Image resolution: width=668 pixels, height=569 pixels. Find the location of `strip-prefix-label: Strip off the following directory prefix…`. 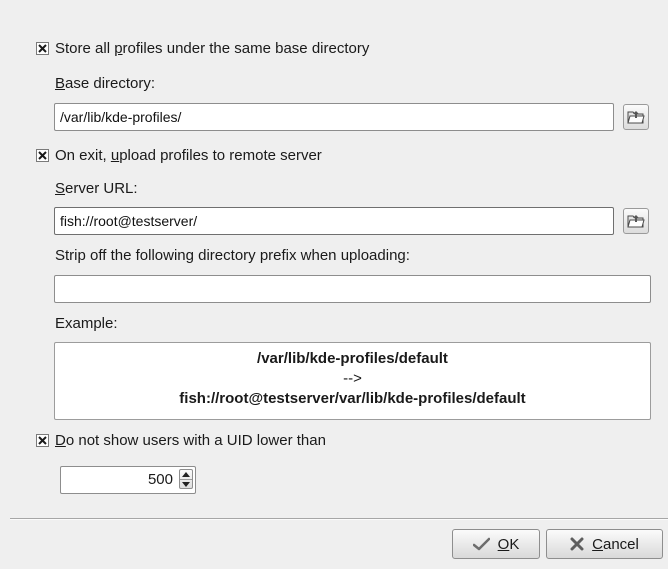

strip-prefix-label: Strip off the following directory prefix… is located at coordinates (232, 255).